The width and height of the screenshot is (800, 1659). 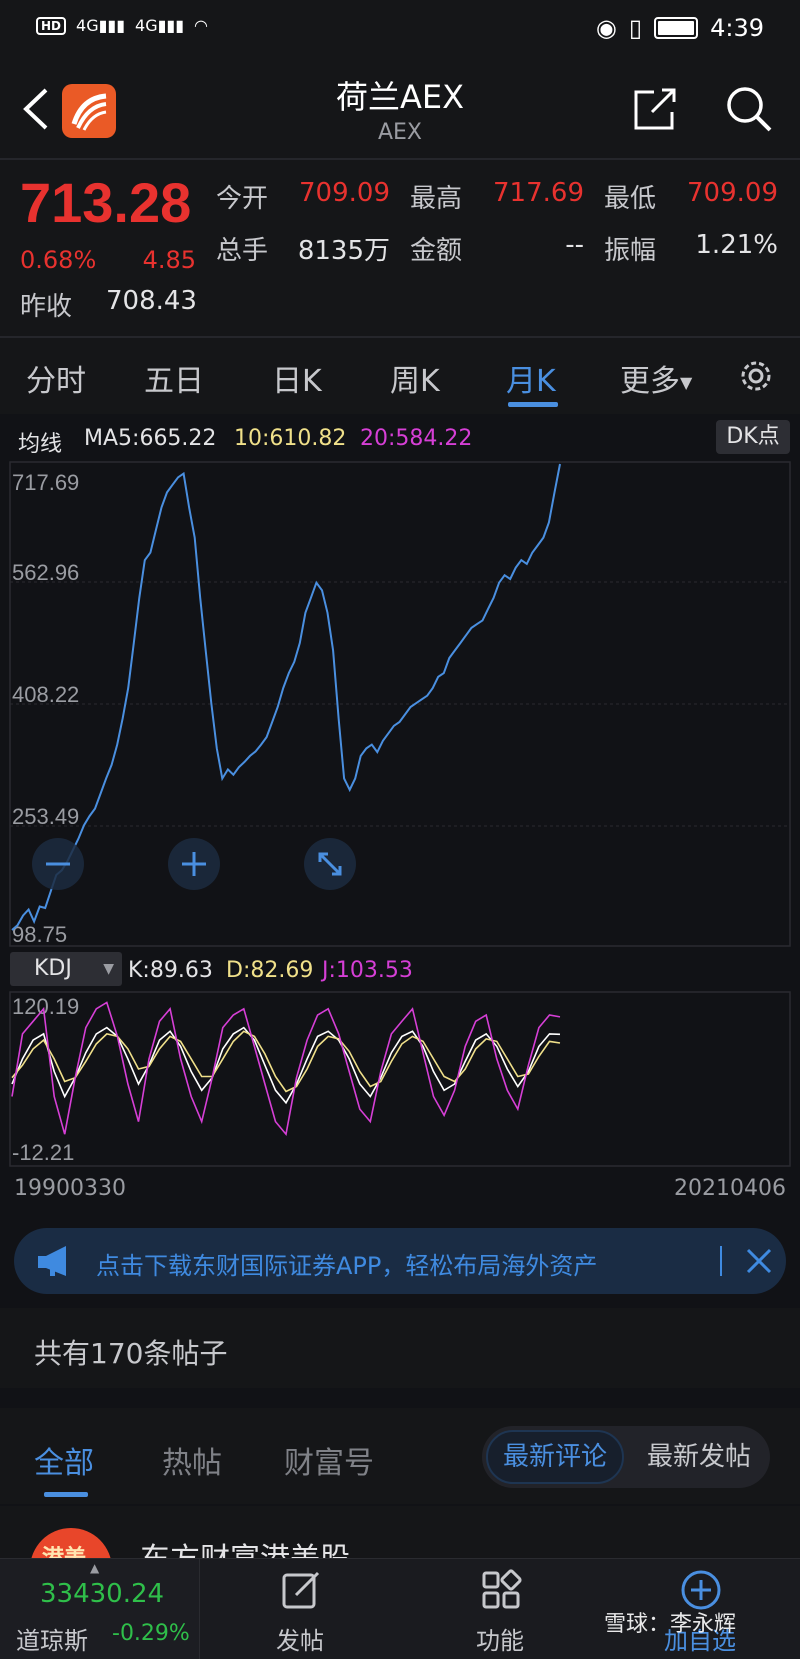 What do you see at coordinates (297, 378) in the screenshot?
I see `tab-daily-k: 日K` at bounding box center [297, 378].